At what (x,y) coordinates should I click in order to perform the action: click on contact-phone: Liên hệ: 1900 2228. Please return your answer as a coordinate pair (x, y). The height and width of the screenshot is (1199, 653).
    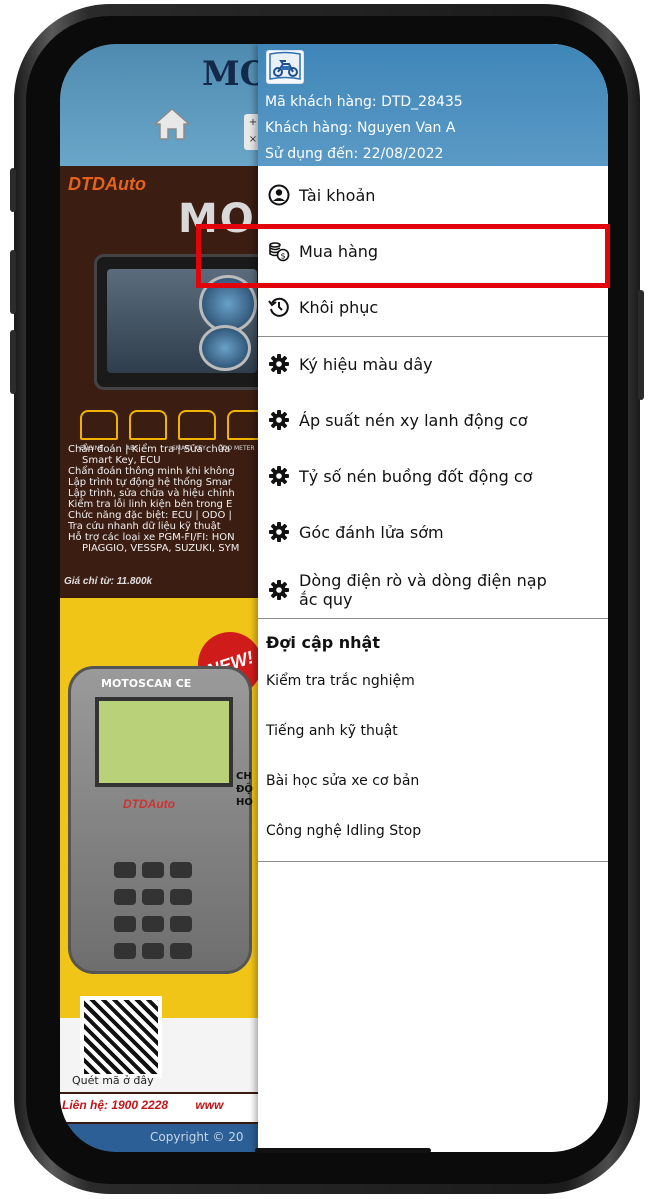
    Looking at the image, I should click on (115, 1105).